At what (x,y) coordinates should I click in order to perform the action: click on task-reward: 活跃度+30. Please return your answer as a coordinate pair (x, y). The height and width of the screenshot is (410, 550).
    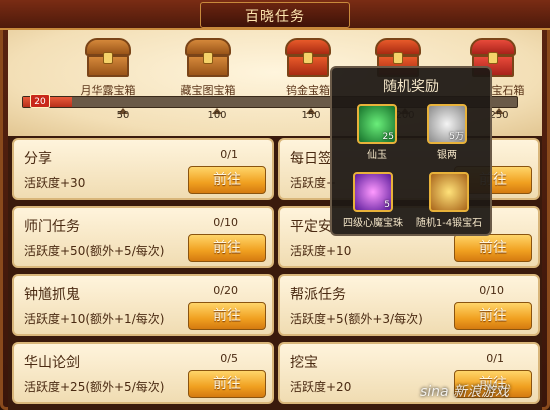
    Looking at the image, I should click on (55, 183).